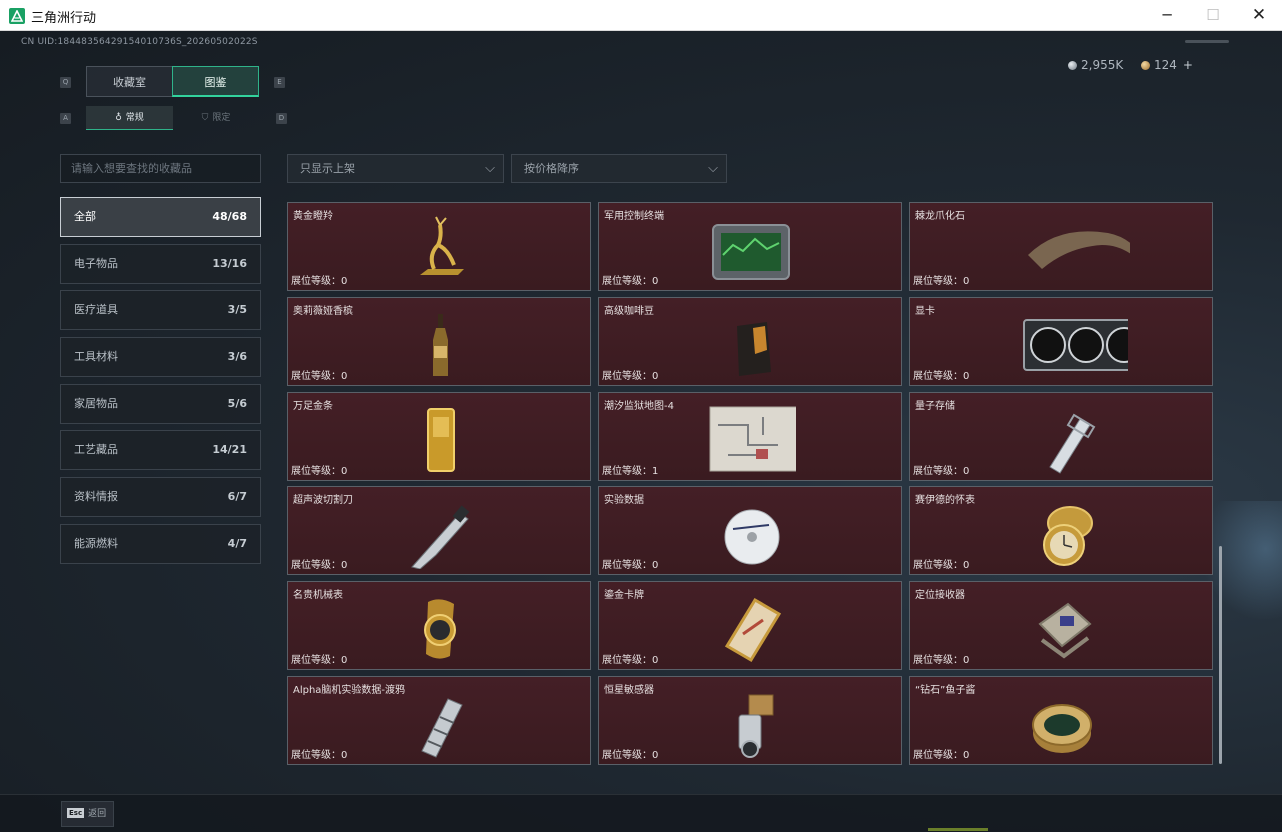 The image size is (1282, 832). What do you see at coordinates (96, 309) in the screenshot?
I see `category-label: 医疗道具` at bounding box center [96, 309].